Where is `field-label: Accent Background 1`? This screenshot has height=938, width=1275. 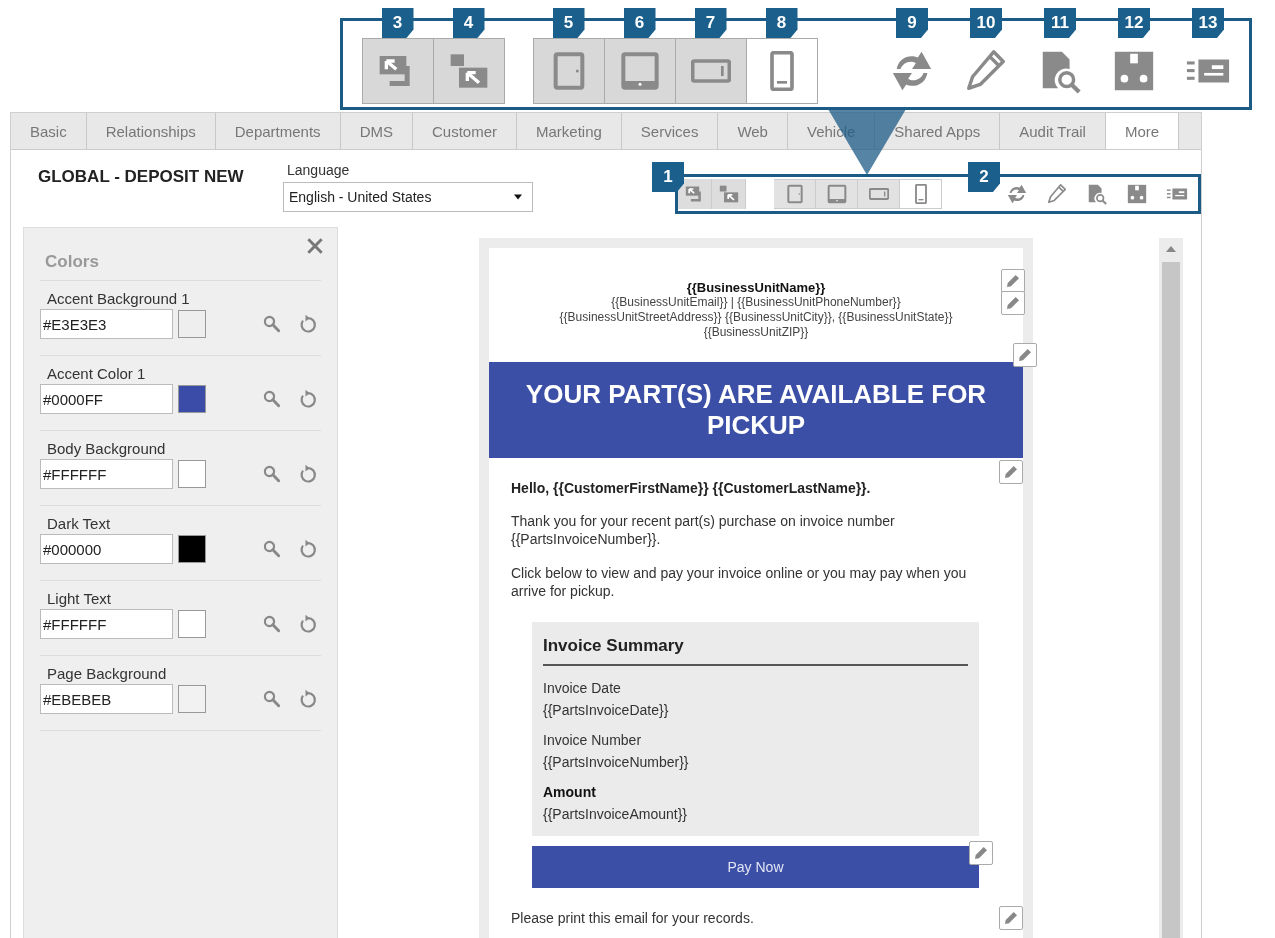
field-label: Accent Background 1 is located at coordinates (119, 298).